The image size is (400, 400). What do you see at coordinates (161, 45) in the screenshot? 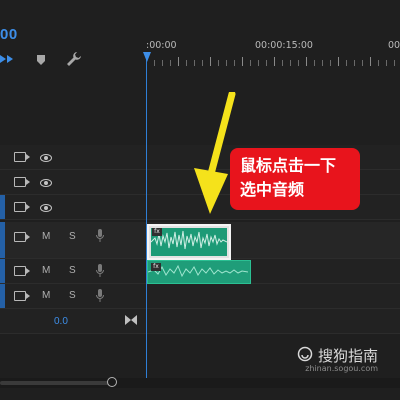
I see `ruler-label-start: :00:00` at bounding box center [161, 45].